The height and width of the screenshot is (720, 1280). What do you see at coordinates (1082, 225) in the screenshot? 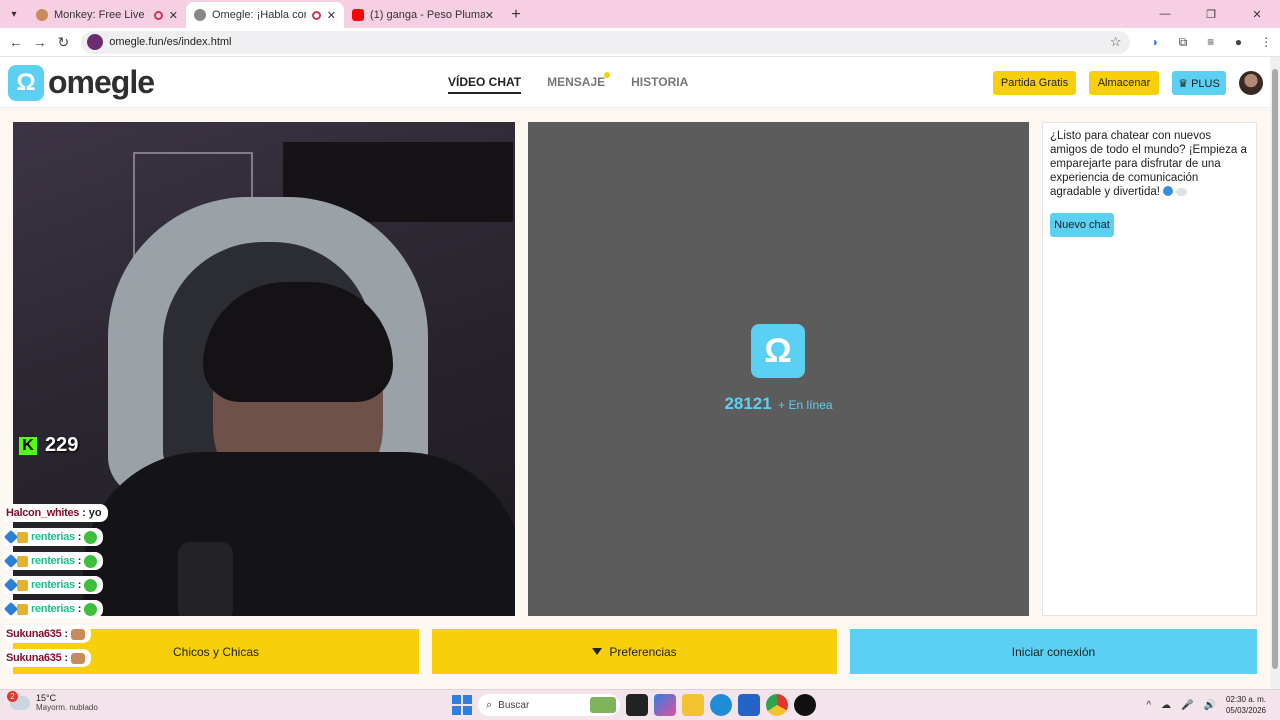
I see `nuevo-chat-button: Nuevo chat` at bounding box center [1082, 225].